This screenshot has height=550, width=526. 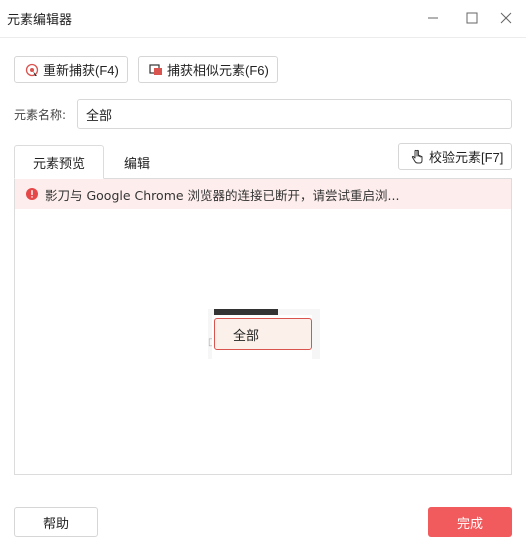 I want to click on maximize-button, so click(x=472, y=18).